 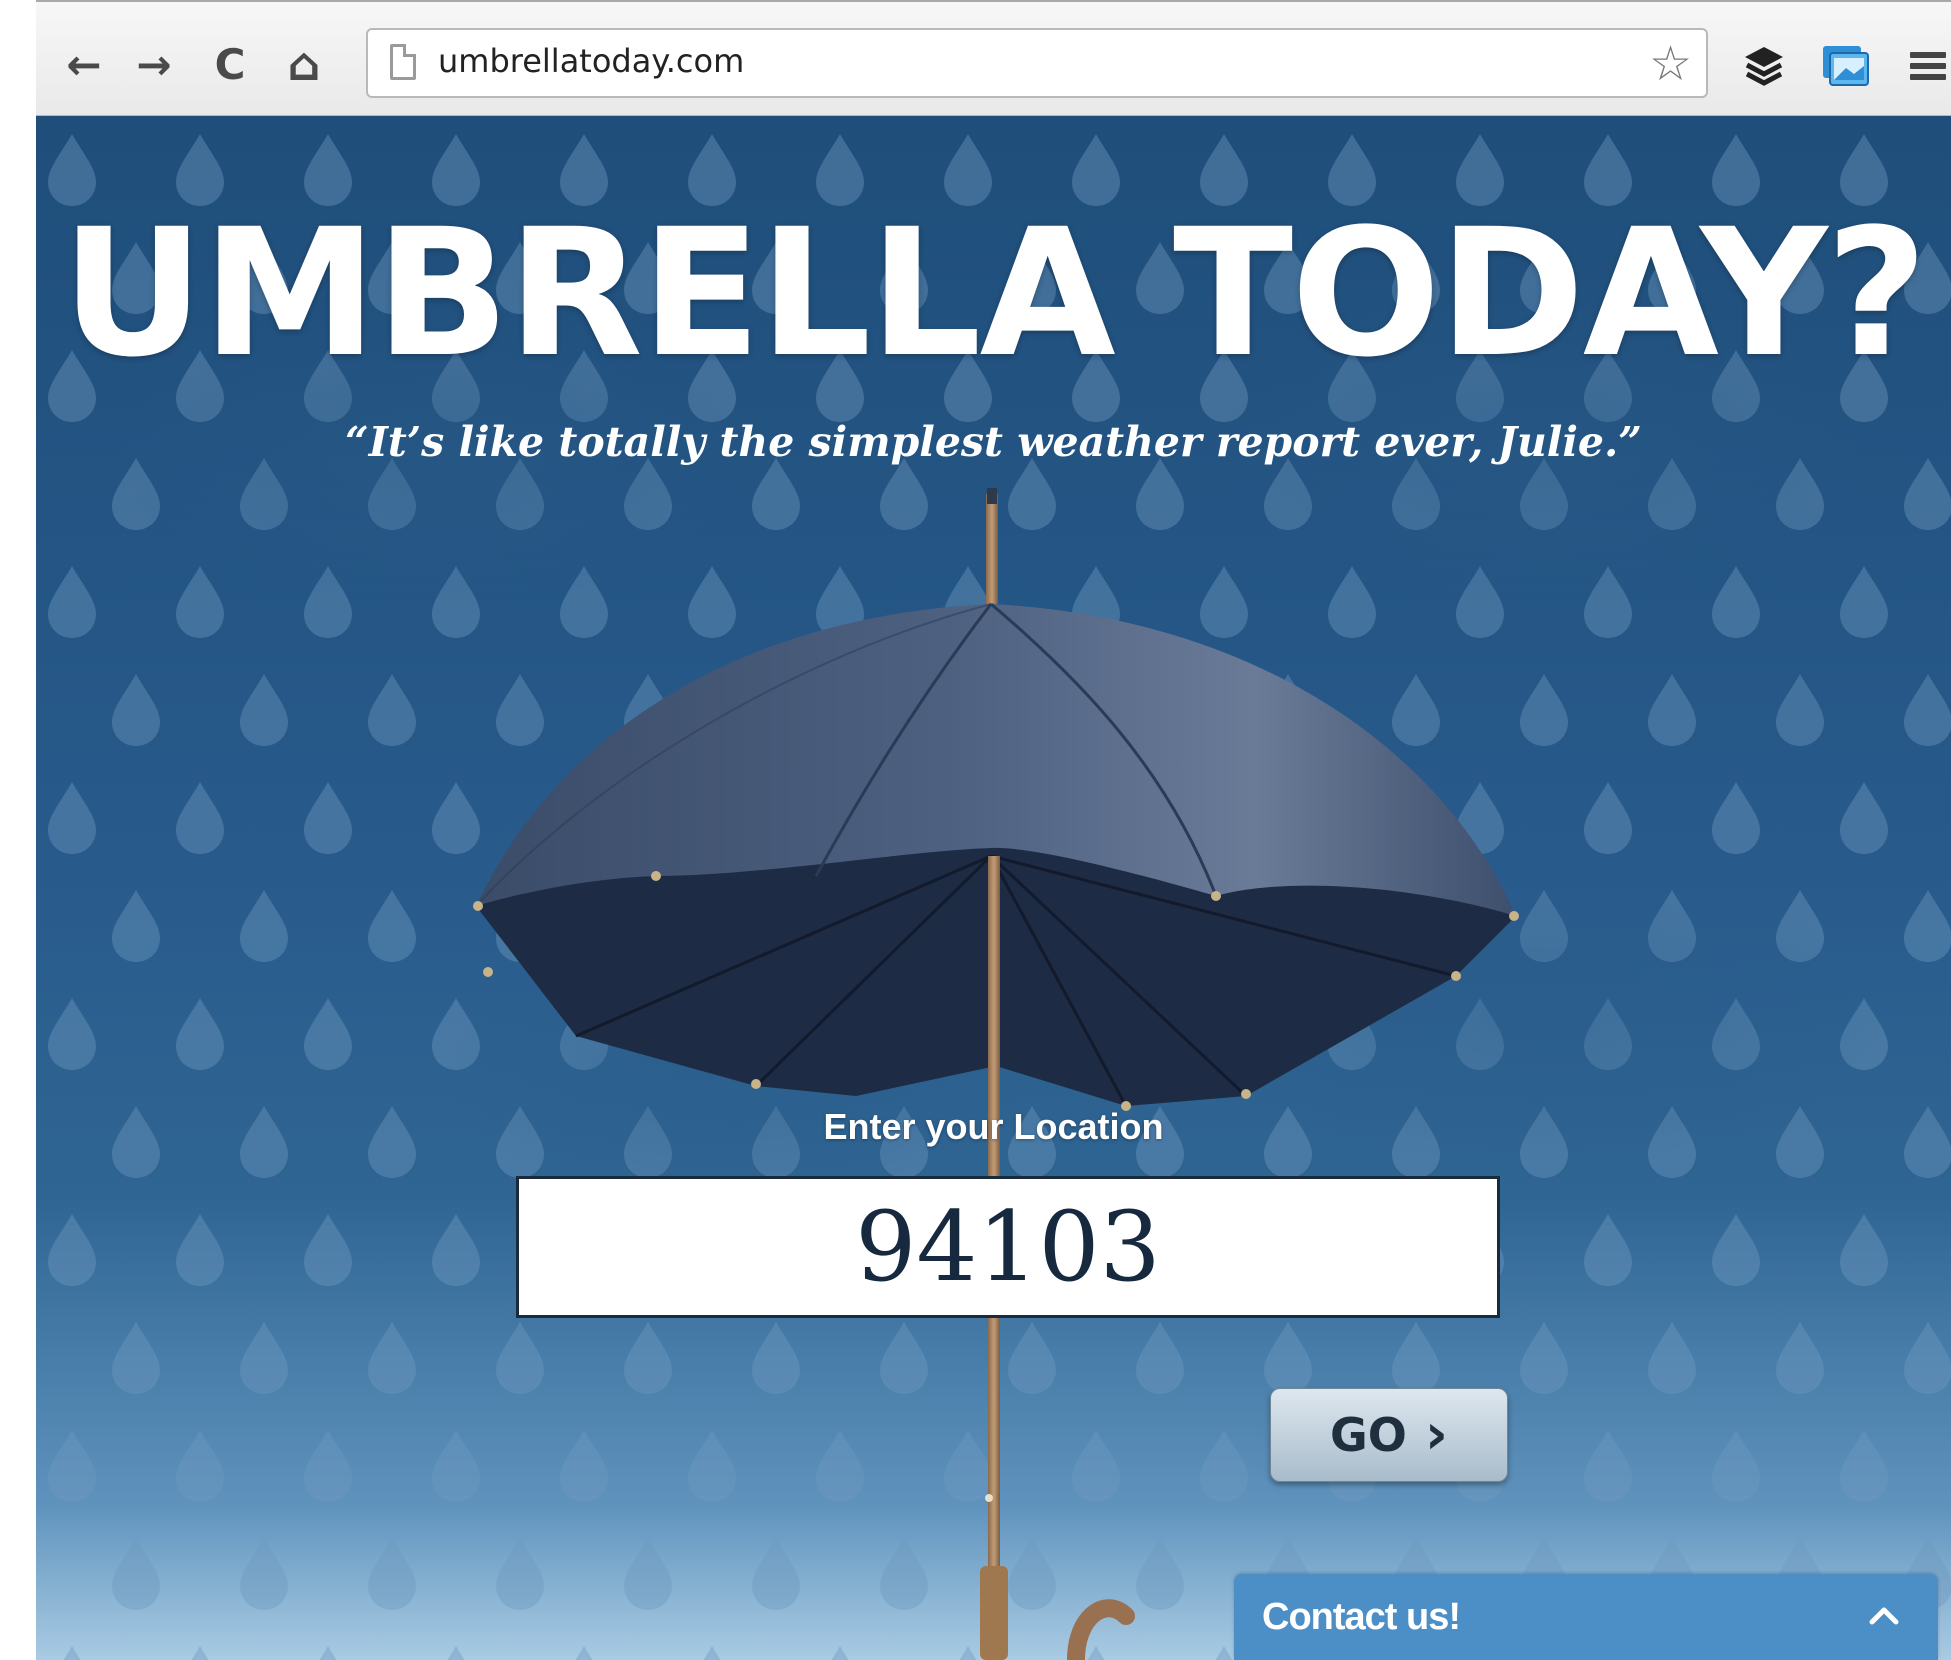 What do you see at coordinates (1846, 66) in the screenshot?
I see `screenshot-extension-icon` at bounding box center [1846, 66].